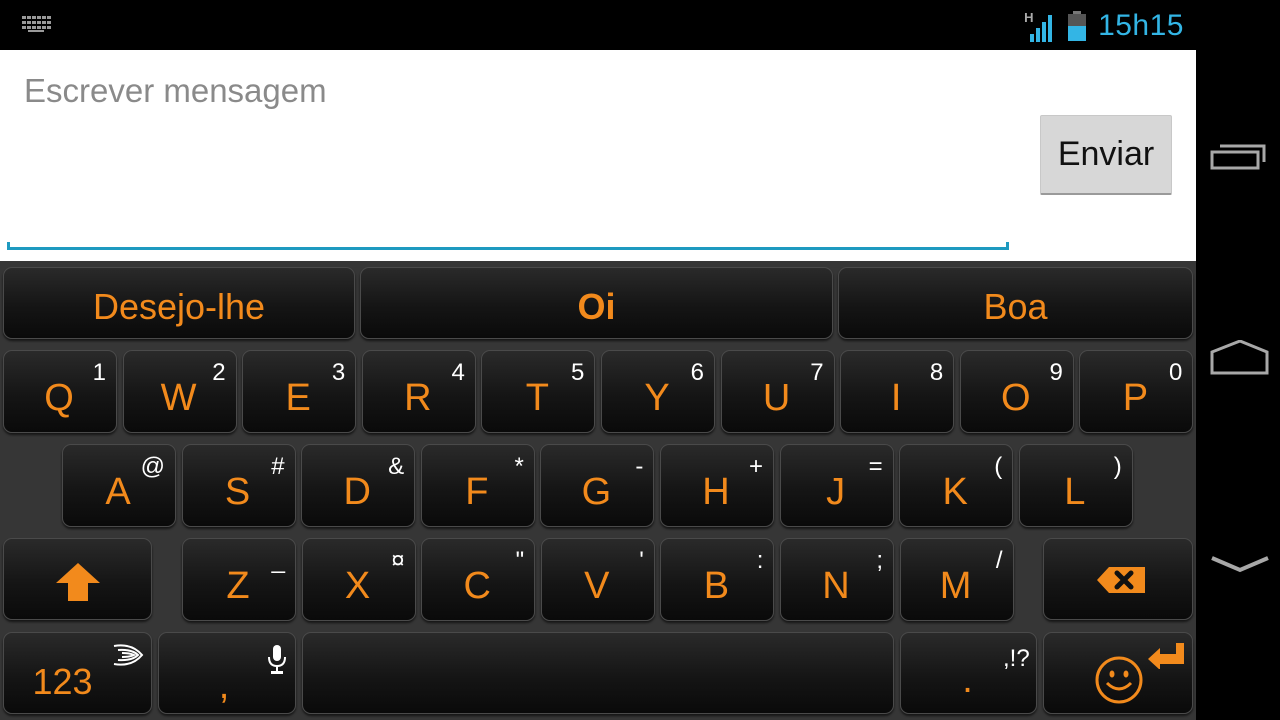  Describe the element at coordinates (508, 246) in the screenshot. I see `input-underline` at that location.